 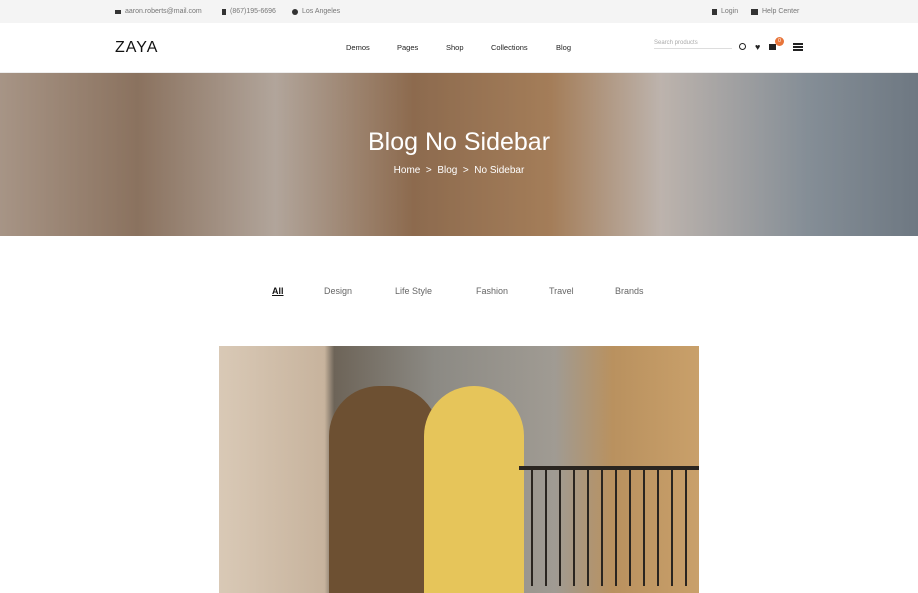 What do you see at coordinates (455, 47) in the screenshot?
I see `nav-shop: Shop` at bounding box center [455, 47].